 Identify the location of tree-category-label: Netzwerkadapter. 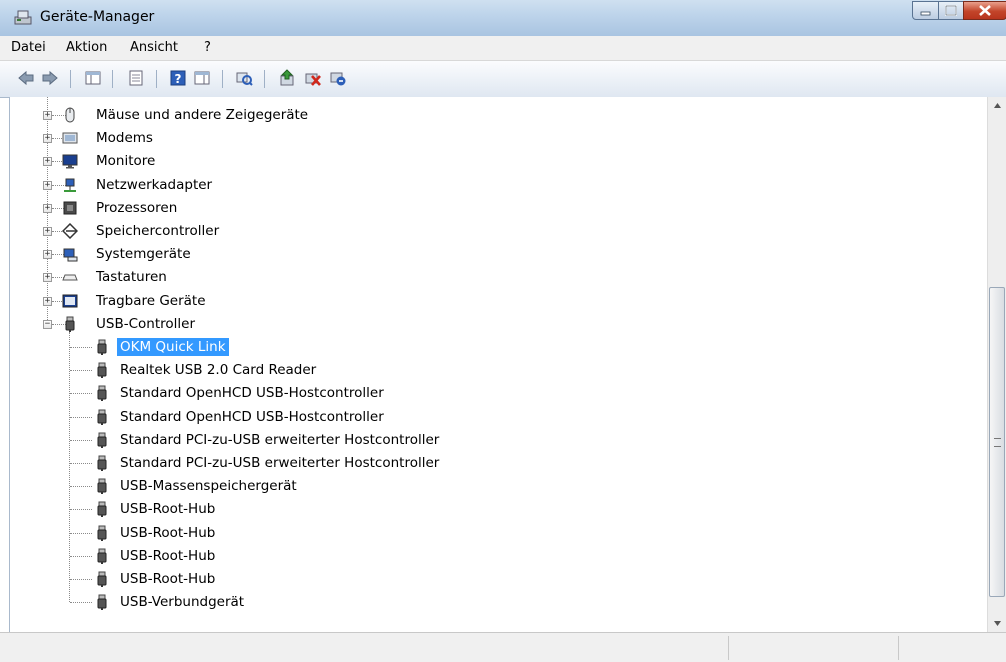
(154, 185).